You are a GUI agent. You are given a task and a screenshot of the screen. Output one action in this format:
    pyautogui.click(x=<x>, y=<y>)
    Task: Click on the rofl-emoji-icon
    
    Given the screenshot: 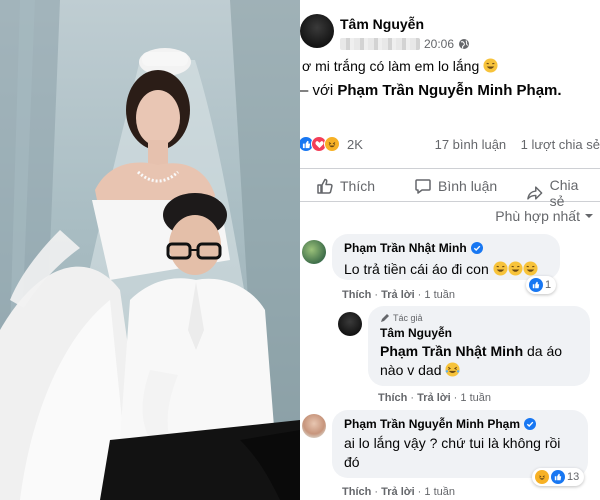 What is the action you would take?
    pyautogui.click(x=452, y=369)
    